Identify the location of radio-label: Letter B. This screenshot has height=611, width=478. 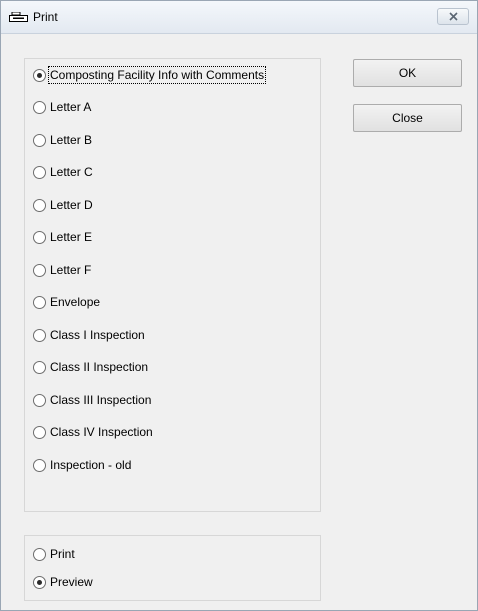
(71, 140).